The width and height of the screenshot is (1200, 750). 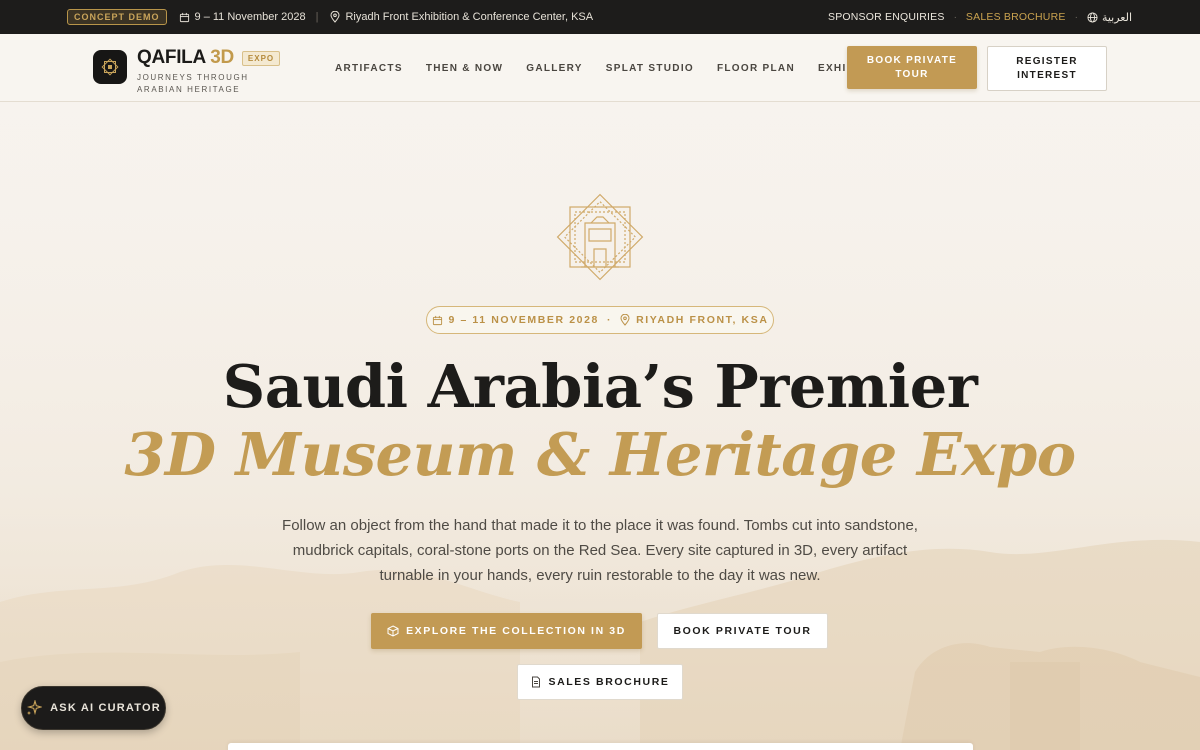 What do you see at coordinates (600, 454) in the screenshot?
I see `hero-title-line-2: 3D Museum & Heritage Expo` at bounding box center [600, 454].